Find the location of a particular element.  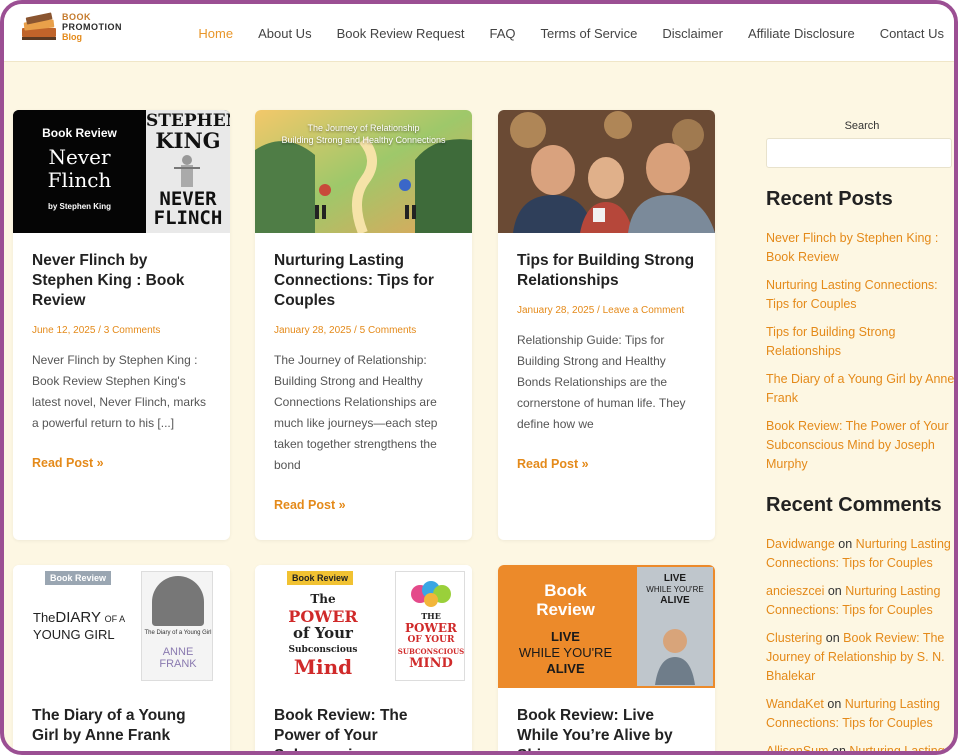

site-logo: BOOK PROMOTION Blog is located at coordinates (70, 27).